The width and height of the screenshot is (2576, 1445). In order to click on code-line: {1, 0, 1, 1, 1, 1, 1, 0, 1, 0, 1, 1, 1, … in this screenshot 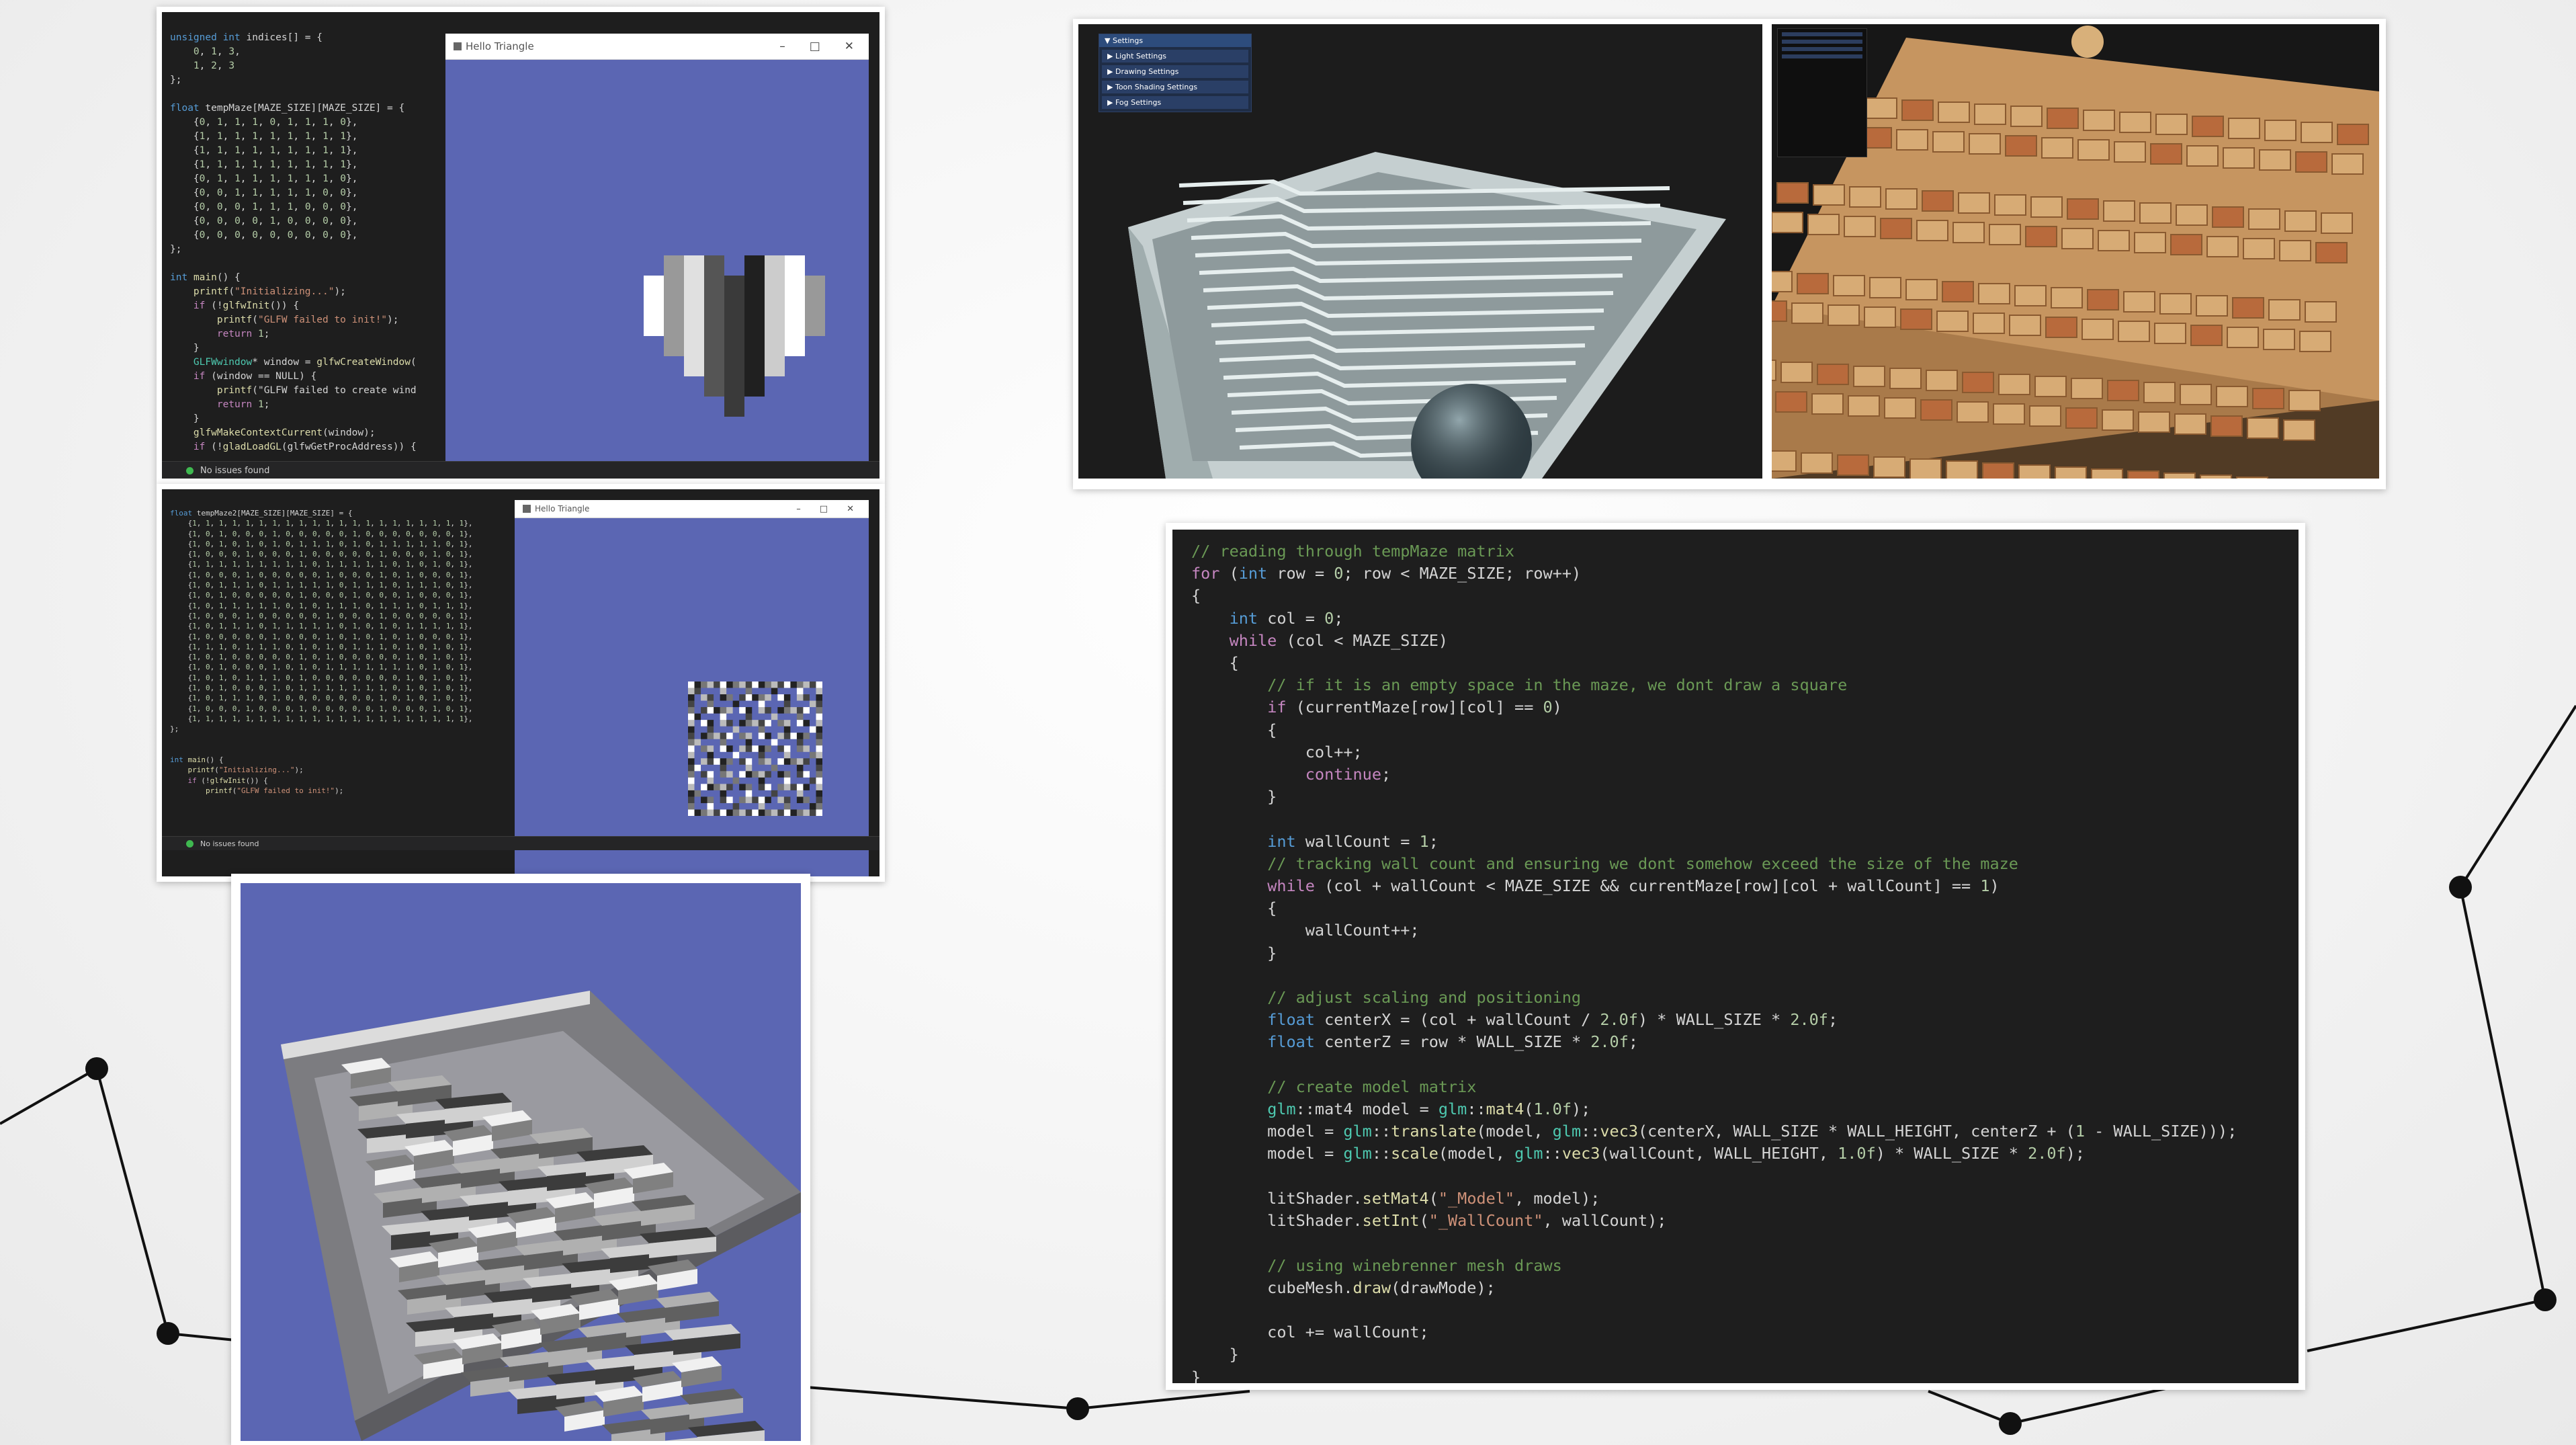, I will do `click(321, 605)`.